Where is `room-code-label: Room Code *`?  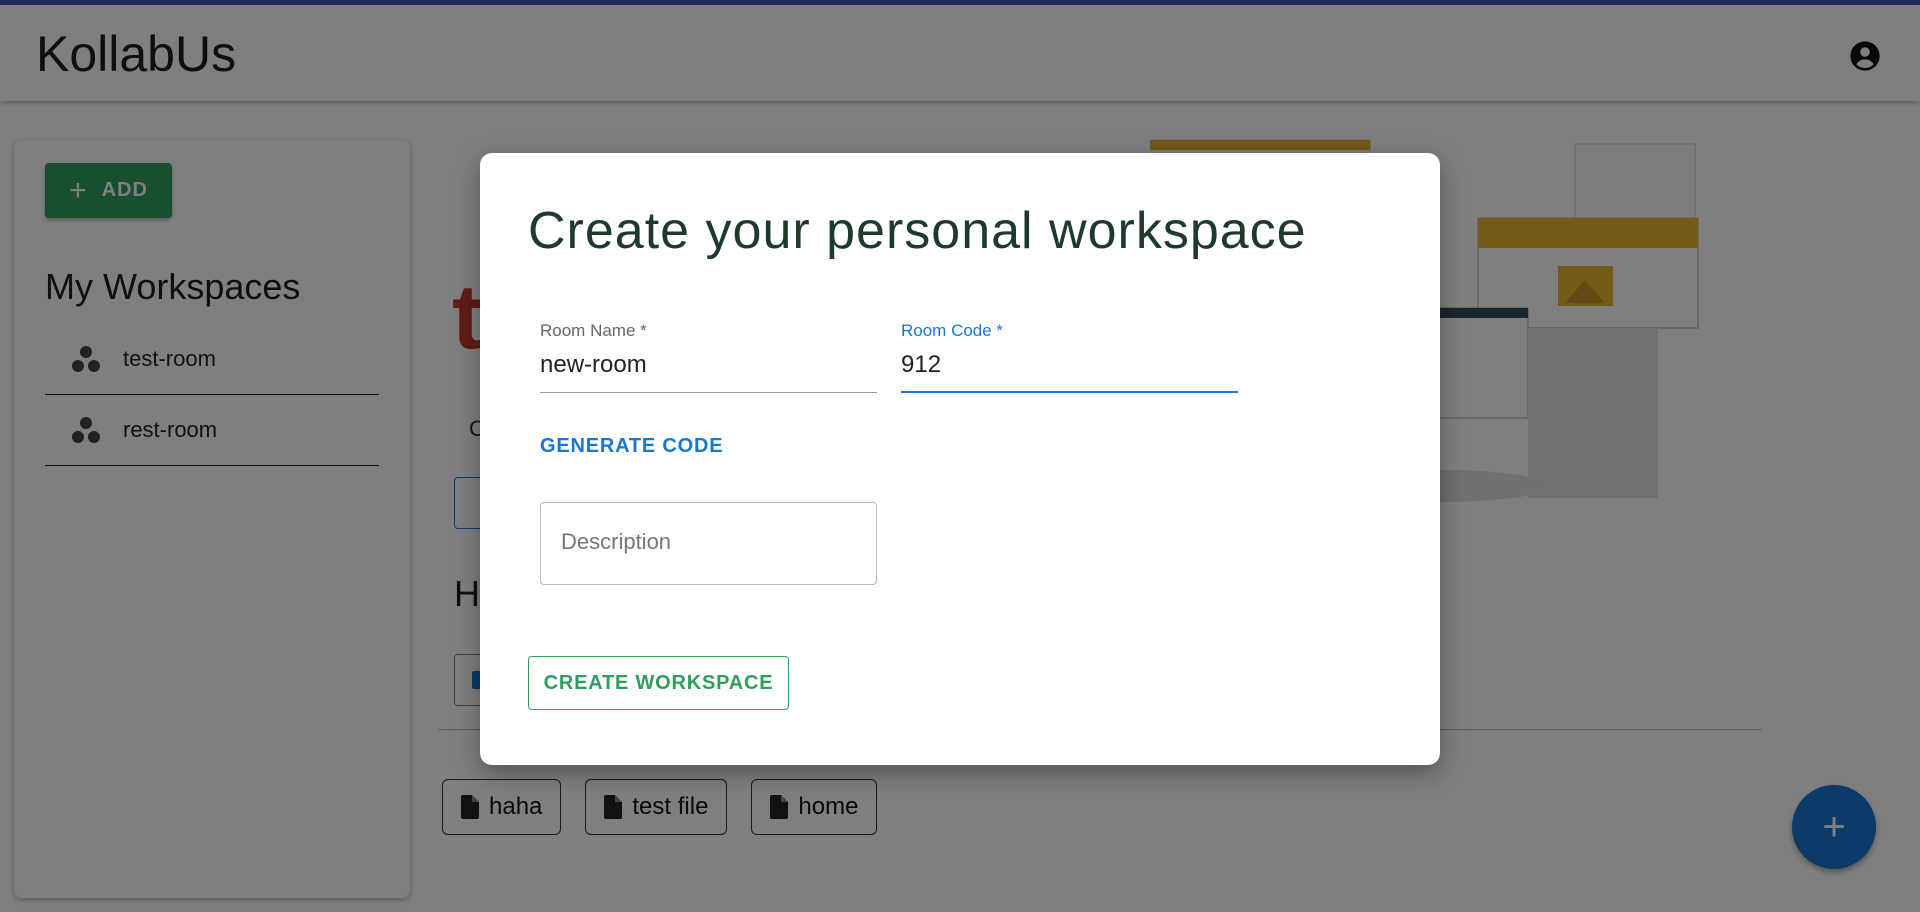 room-code-label: Room Code * is located at coordinates (952, 330).